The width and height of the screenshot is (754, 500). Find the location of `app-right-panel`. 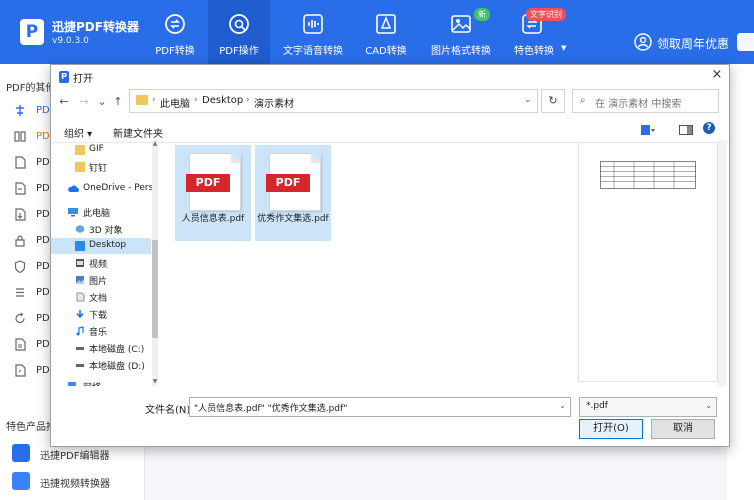

app-right-panel is located at coordinates (740, 282).